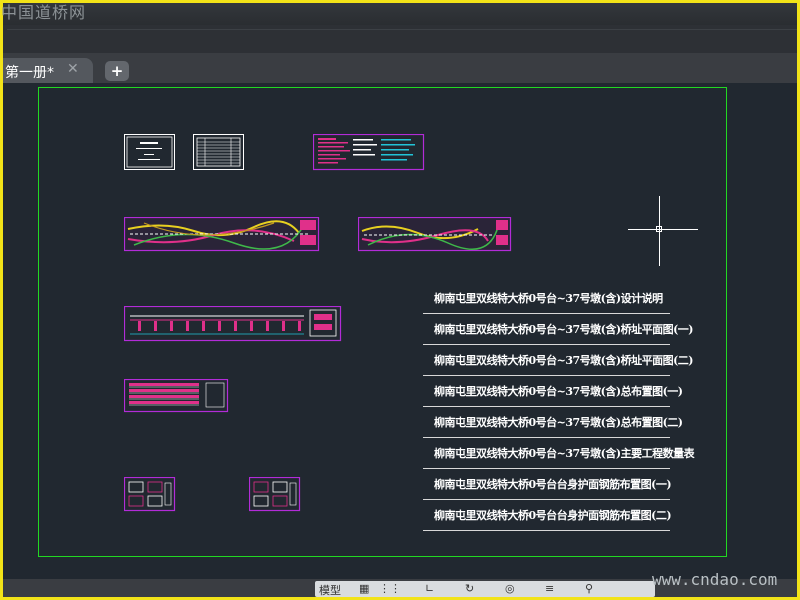 The width and height of the screenshot is (800, 600). Describe the element at coordinates (390, 588) in the screenshot. I see `snap-icon: ⋮⋮` at that location.